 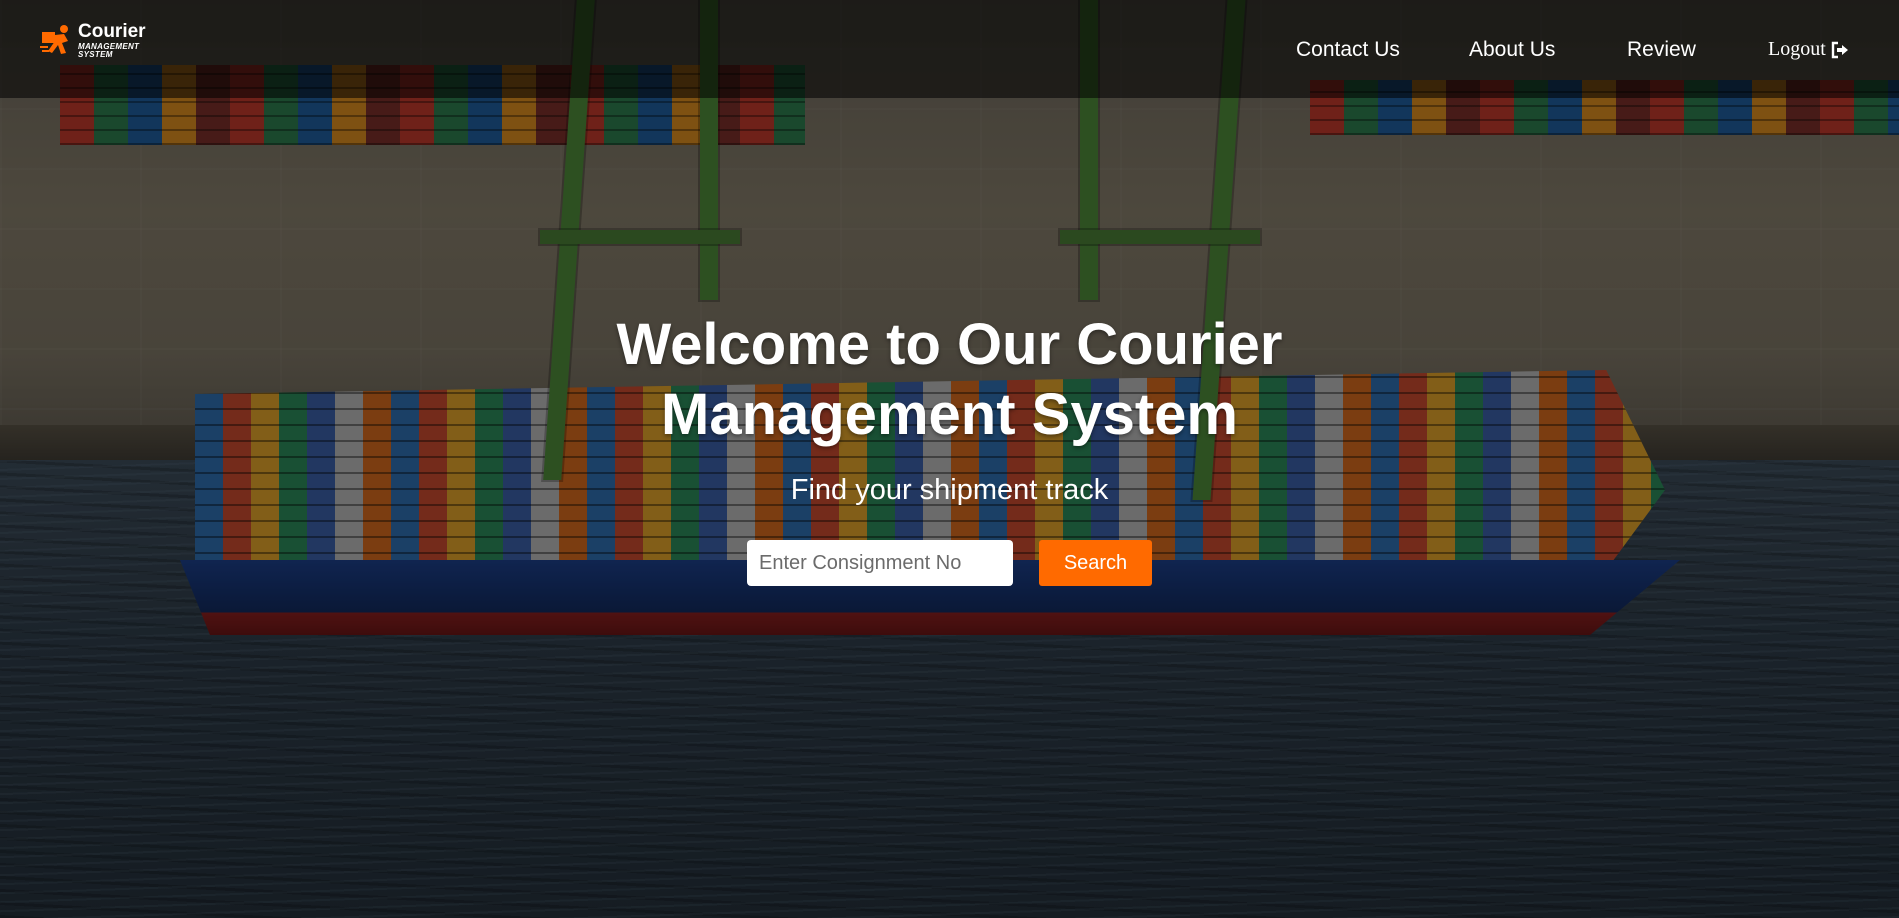 What do you see at coordinates (949, 379) in the screenshot?
I see `page-title: Welcome to Our Courier Management System` at bounding box center [949, 379].